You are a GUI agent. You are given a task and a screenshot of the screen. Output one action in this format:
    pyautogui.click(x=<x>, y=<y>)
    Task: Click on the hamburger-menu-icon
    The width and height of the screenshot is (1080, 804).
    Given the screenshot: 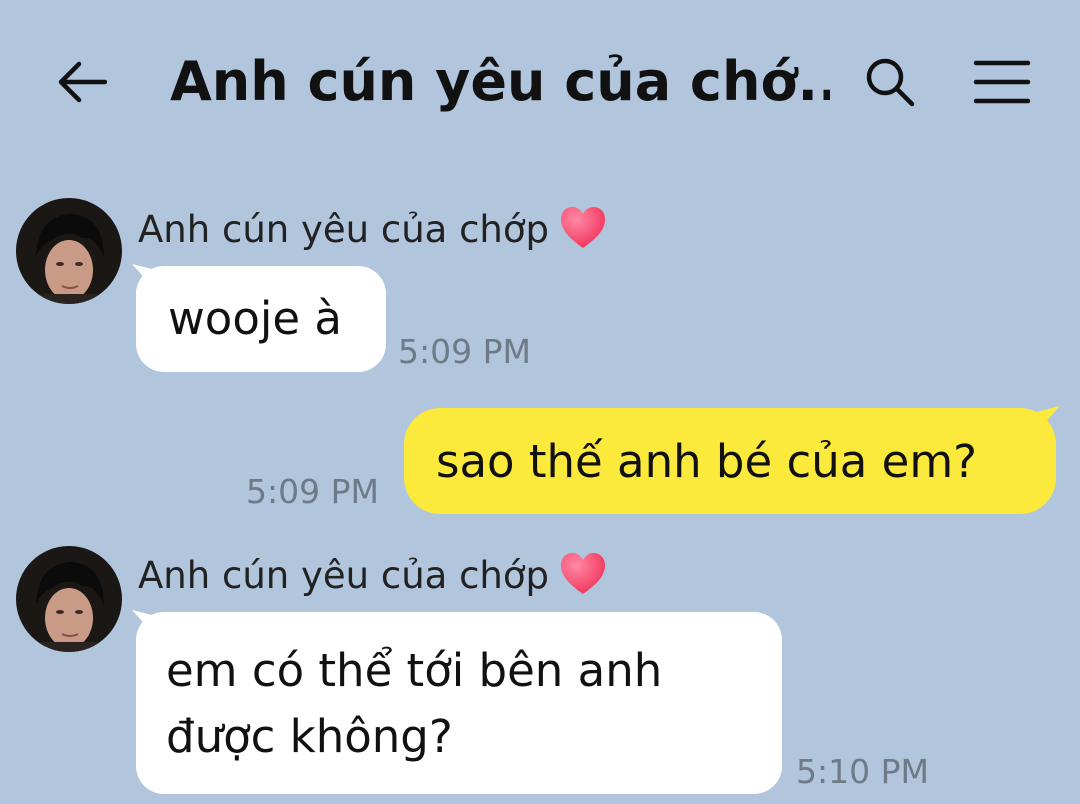 What is the action you would take?
    pyautogui.click(x=1002, y=82)
    